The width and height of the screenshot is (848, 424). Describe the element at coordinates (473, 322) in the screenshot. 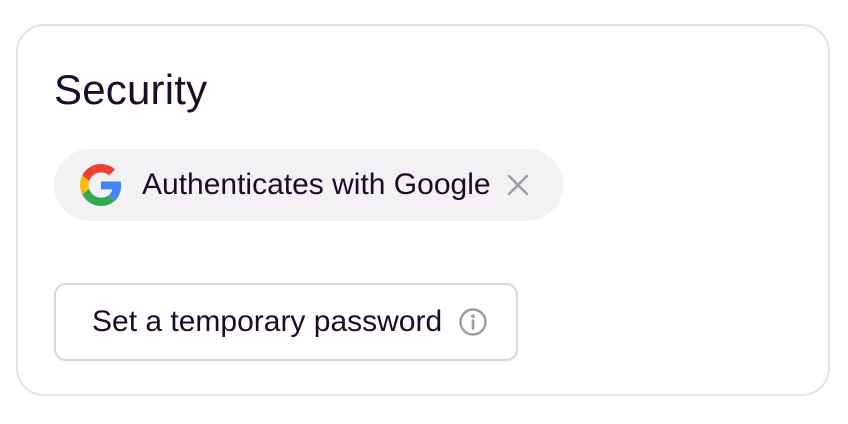

I see `info-icon` at that location.